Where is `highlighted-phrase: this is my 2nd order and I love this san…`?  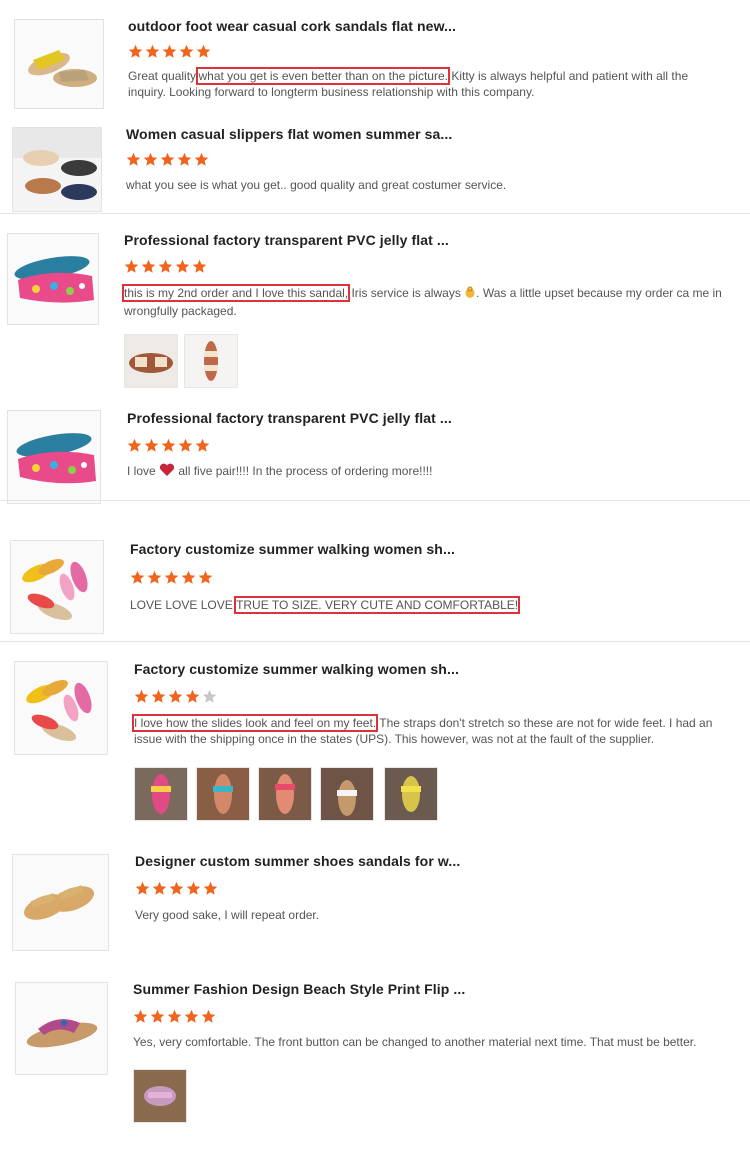 highlighted-phrase: this is my 2nd order and I love this san… is located at coordinates (236, 293).